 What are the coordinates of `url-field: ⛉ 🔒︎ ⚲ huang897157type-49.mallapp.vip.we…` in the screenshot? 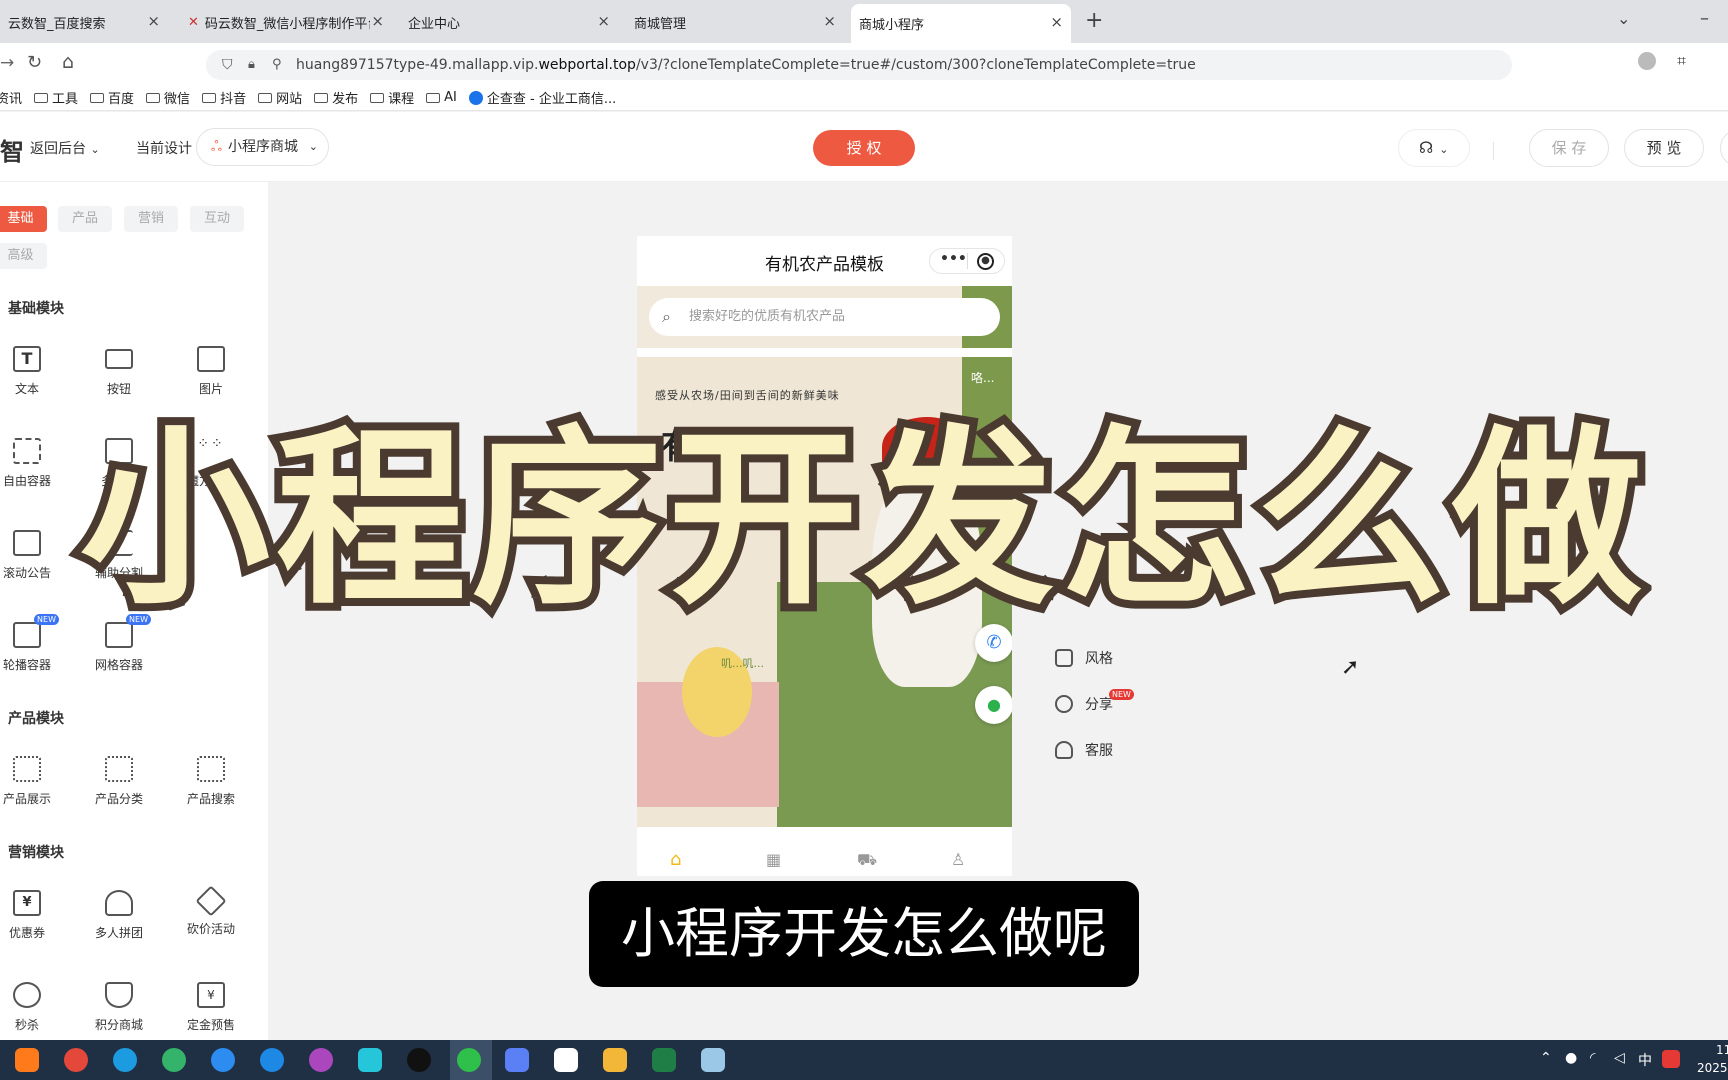 It's located at (859, 65).